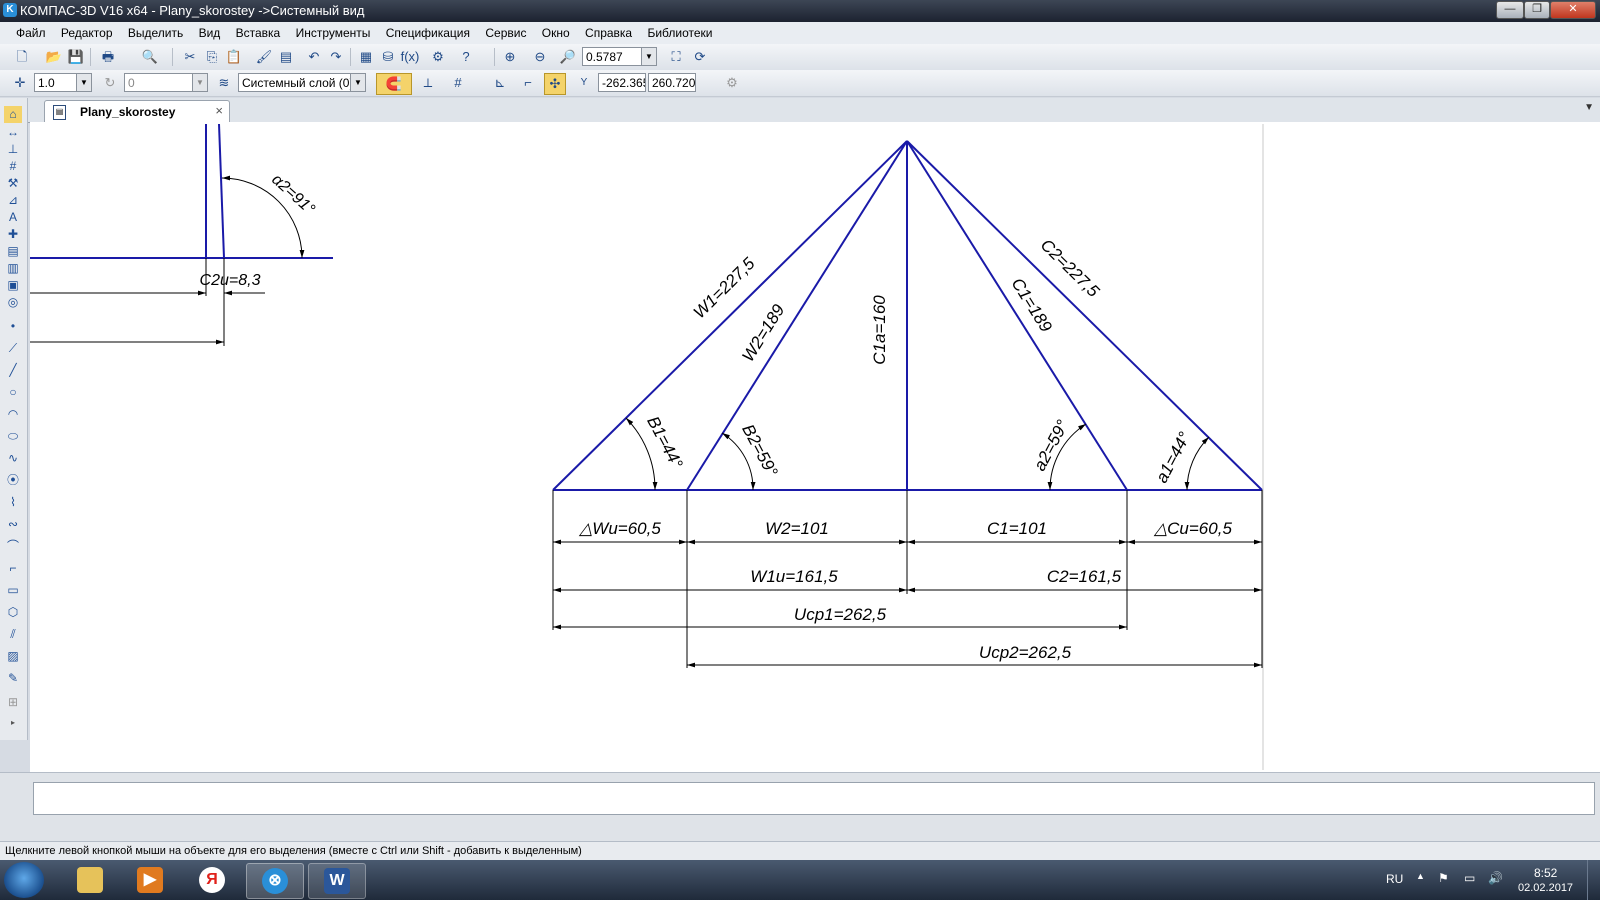 The height and width of the screenshot is (900, 1600). What do you see at coordinates (31, 33) in the screenshot?
I see `menu-file: Файл` at bounding box center [31, 33].